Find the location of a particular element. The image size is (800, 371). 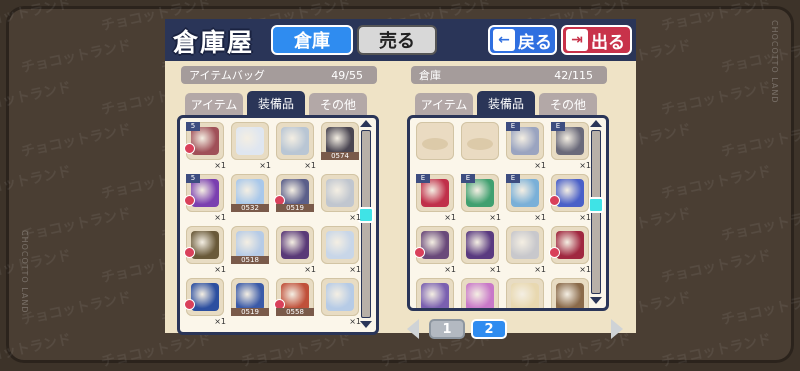

item-serial-label: 0532 is located at coordinates (250, 208).